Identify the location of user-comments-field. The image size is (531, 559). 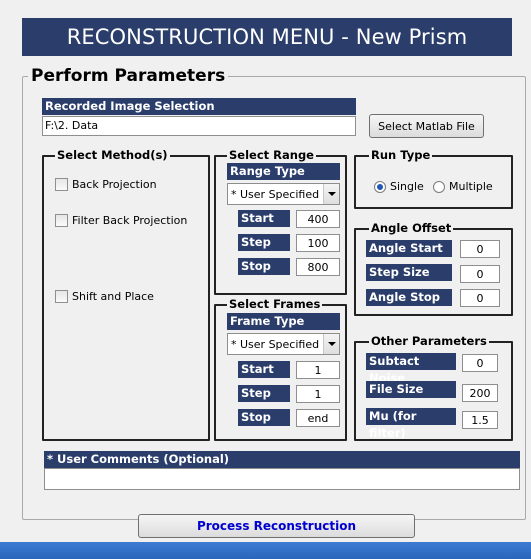
(282, 479).